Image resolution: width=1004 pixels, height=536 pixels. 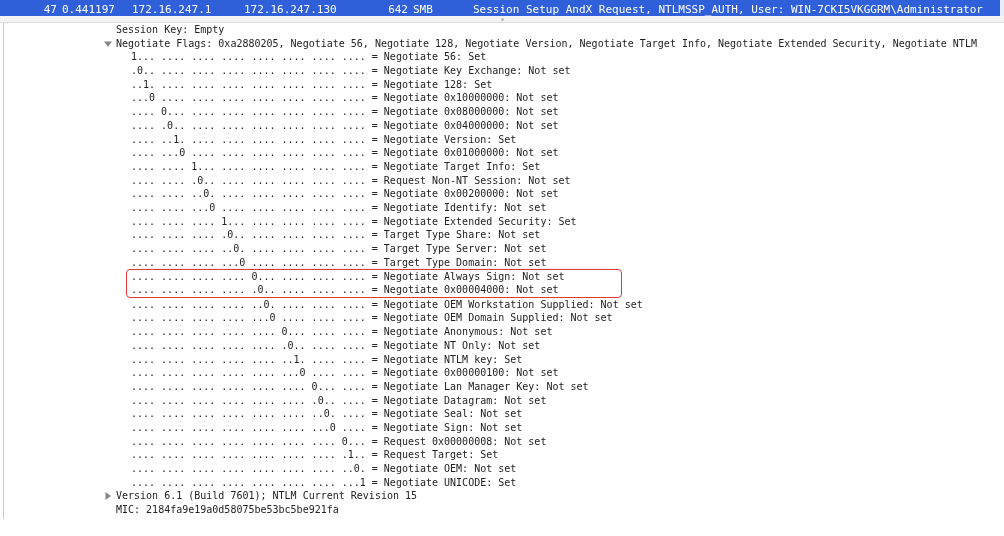 I want to click on flag-label: = Negotiate 0x01000000: Not set, so click(x=465, y=153).